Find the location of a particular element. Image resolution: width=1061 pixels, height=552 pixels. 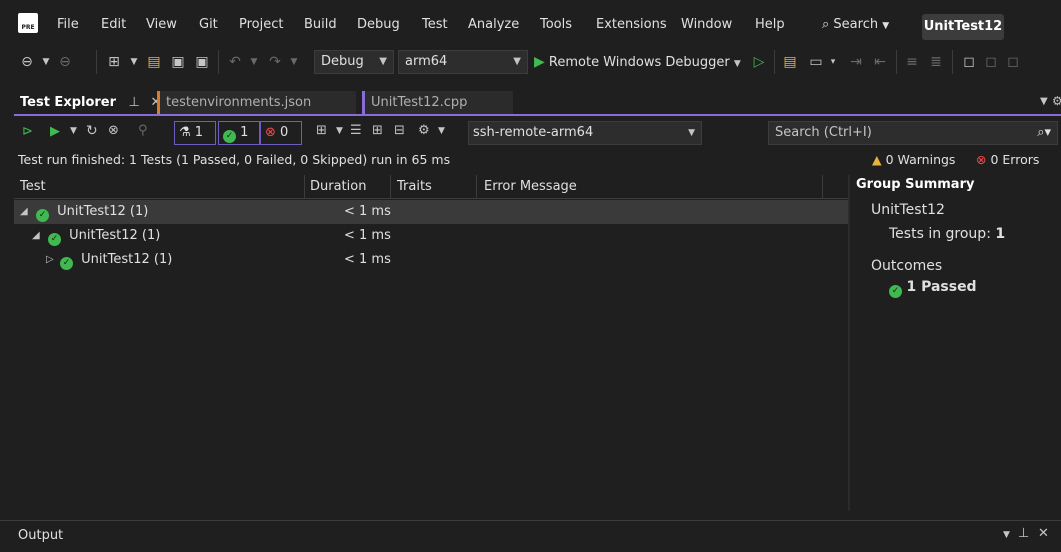

filter-passed-tests: ✓ 1 is located at coordinates (239, 133).